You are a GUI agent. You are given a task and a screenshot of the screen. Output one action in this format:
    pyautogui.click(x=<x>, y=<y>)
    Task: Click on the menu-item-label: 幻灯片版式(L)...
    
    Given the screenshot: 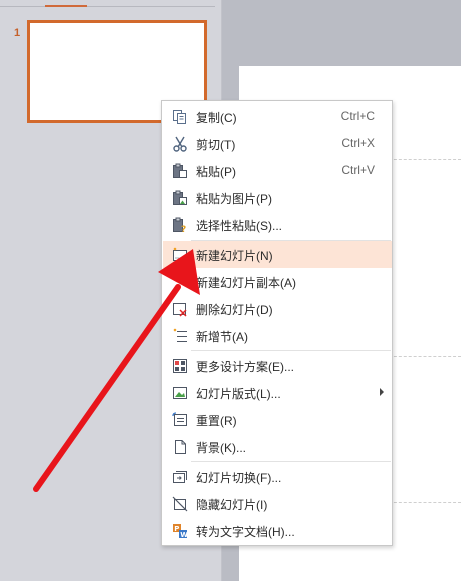 What is the action you would take?
    pyautogui.click(x=238, y=394)
    